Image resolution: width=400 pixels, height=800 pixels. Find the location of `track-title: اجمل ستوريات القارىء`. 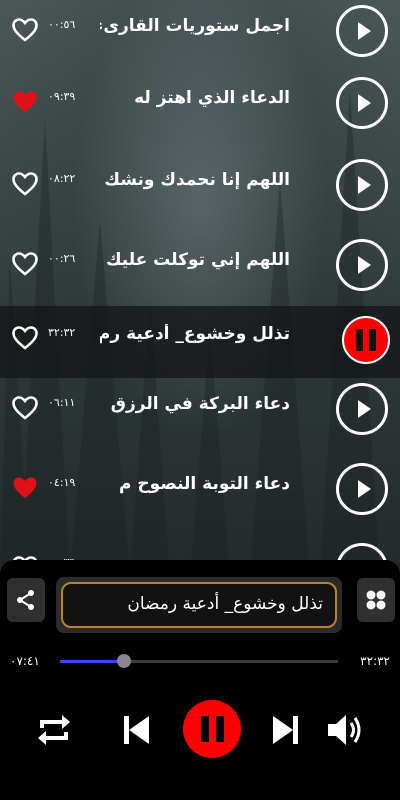

track-title: اجمل ستوريات القارىء is located at coordinates (195, 26).